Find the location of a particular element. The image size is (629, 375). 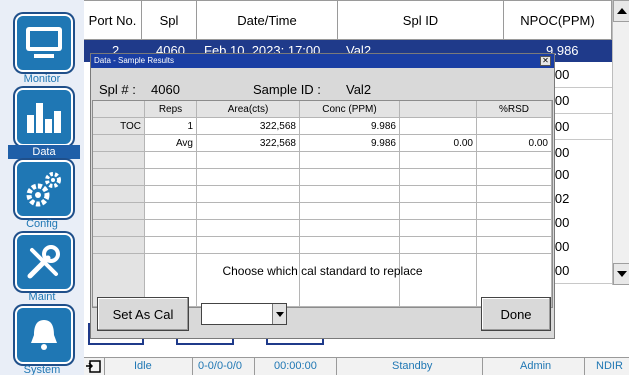

nav-data-button is located at coordinates (44, 117).